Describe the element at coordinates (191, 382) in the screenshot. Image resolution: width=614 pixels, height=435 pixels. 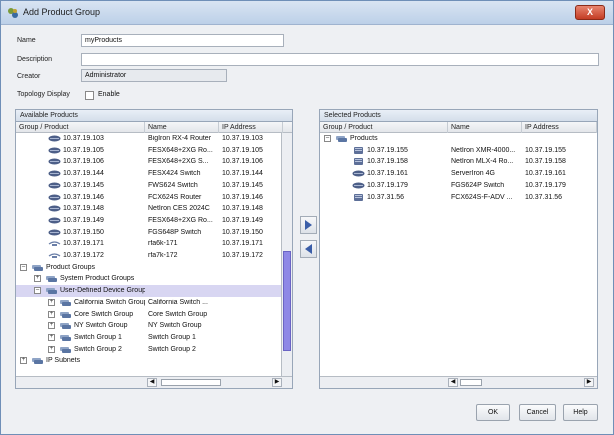
I see `available-horizontal-scroll-thumb` at that location.